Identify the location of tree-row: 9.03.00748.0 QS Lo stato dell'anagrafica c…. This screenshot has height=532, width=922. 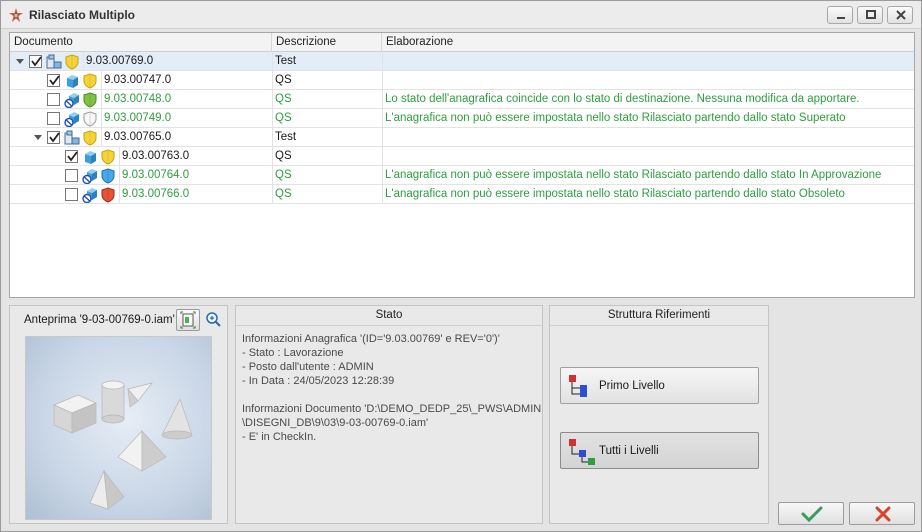
(462, 99).